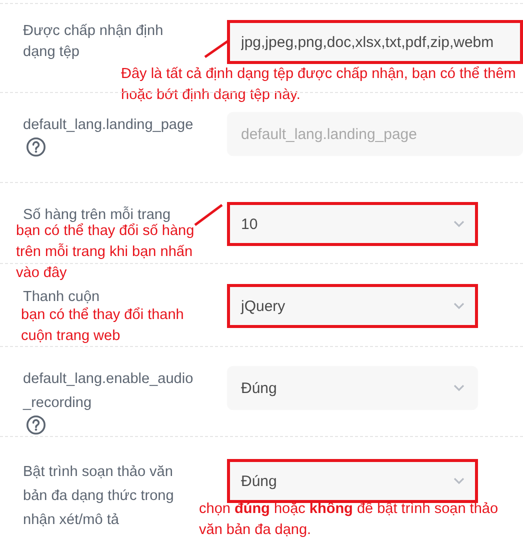  I want to click on annotation-note: bạn có thể thay đổi số hàng trên mỗi trang khi bạn nhấn vào đây, so click(106, 252).